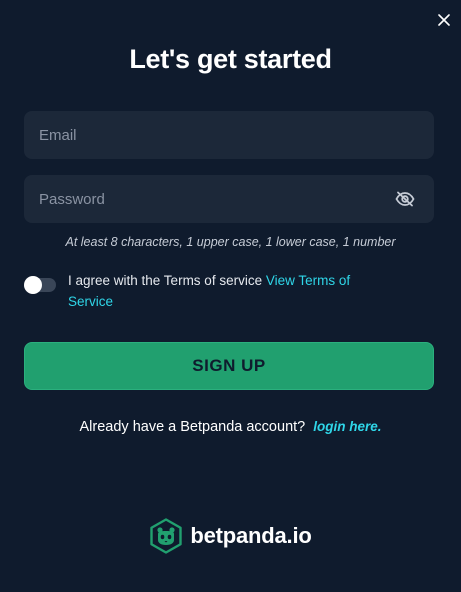  I want to click on sign-up-button: SIGN UP, so click(229, 366).